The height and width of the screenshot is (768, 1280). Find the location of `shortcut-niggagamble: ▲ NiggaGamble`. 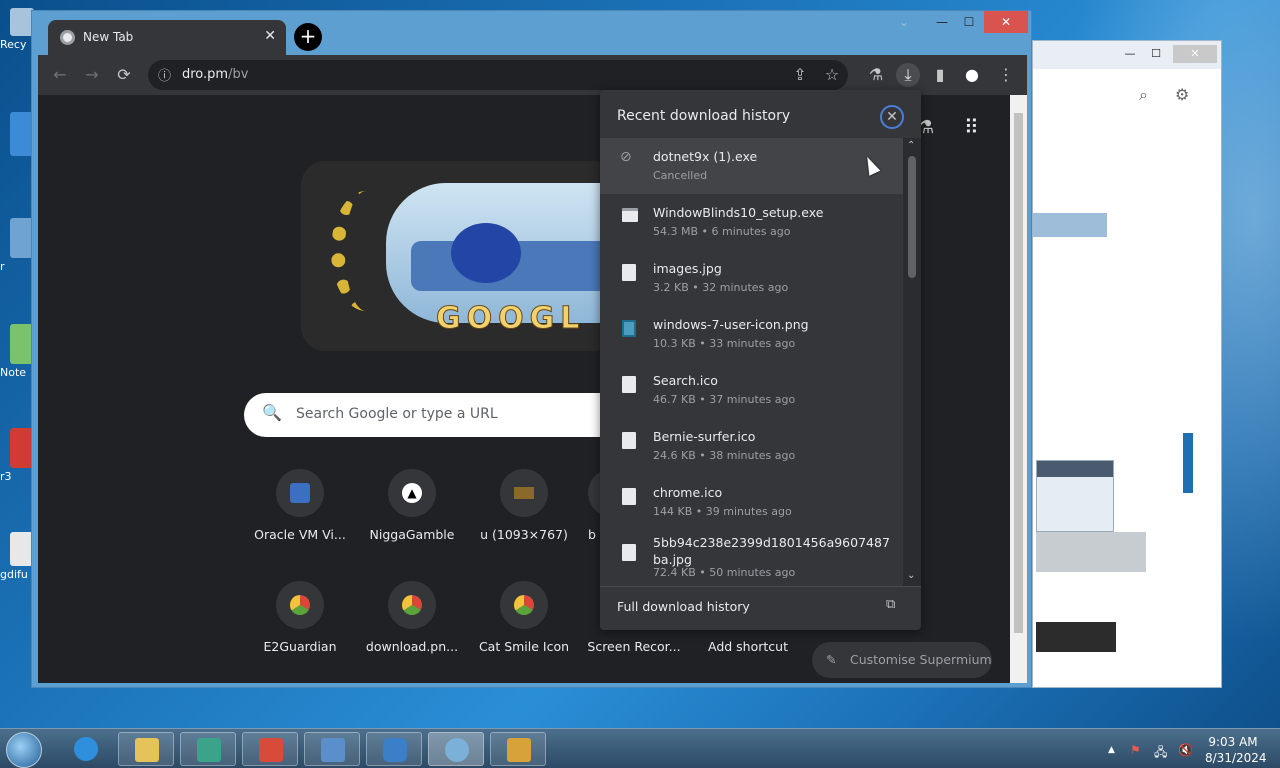

shortcut-niggagamble: ▲ NiggaGamble is located at coordinates (412, 505).